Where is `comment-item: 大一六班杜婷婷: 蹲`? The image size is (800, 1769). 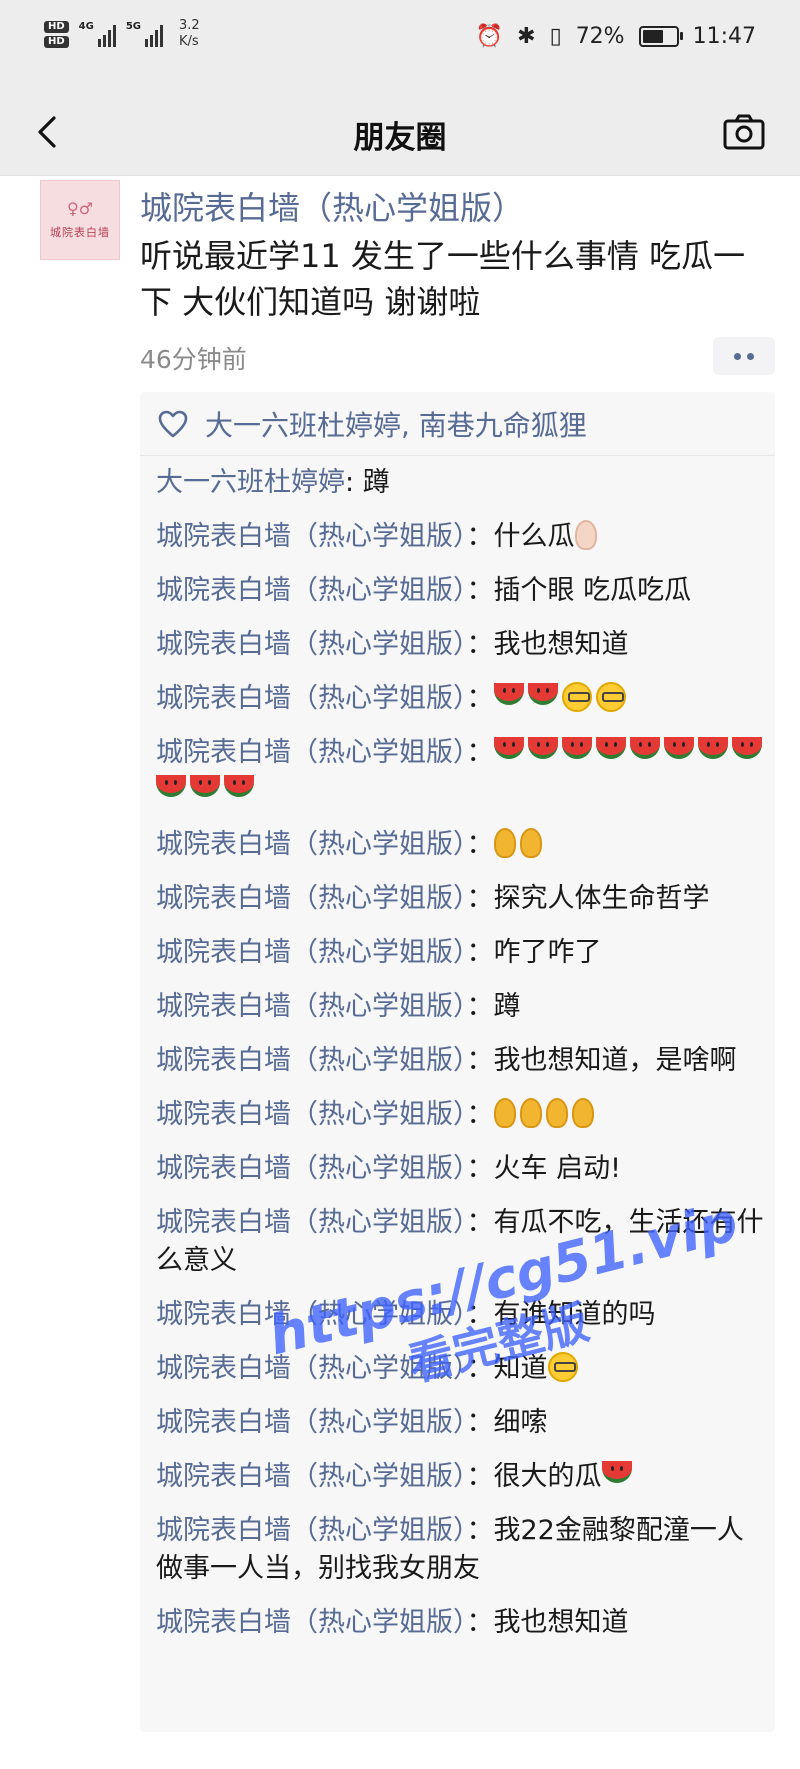
comment-item: 大一六班杜婷婷: 蹲 is located at coordinates (462, 483).